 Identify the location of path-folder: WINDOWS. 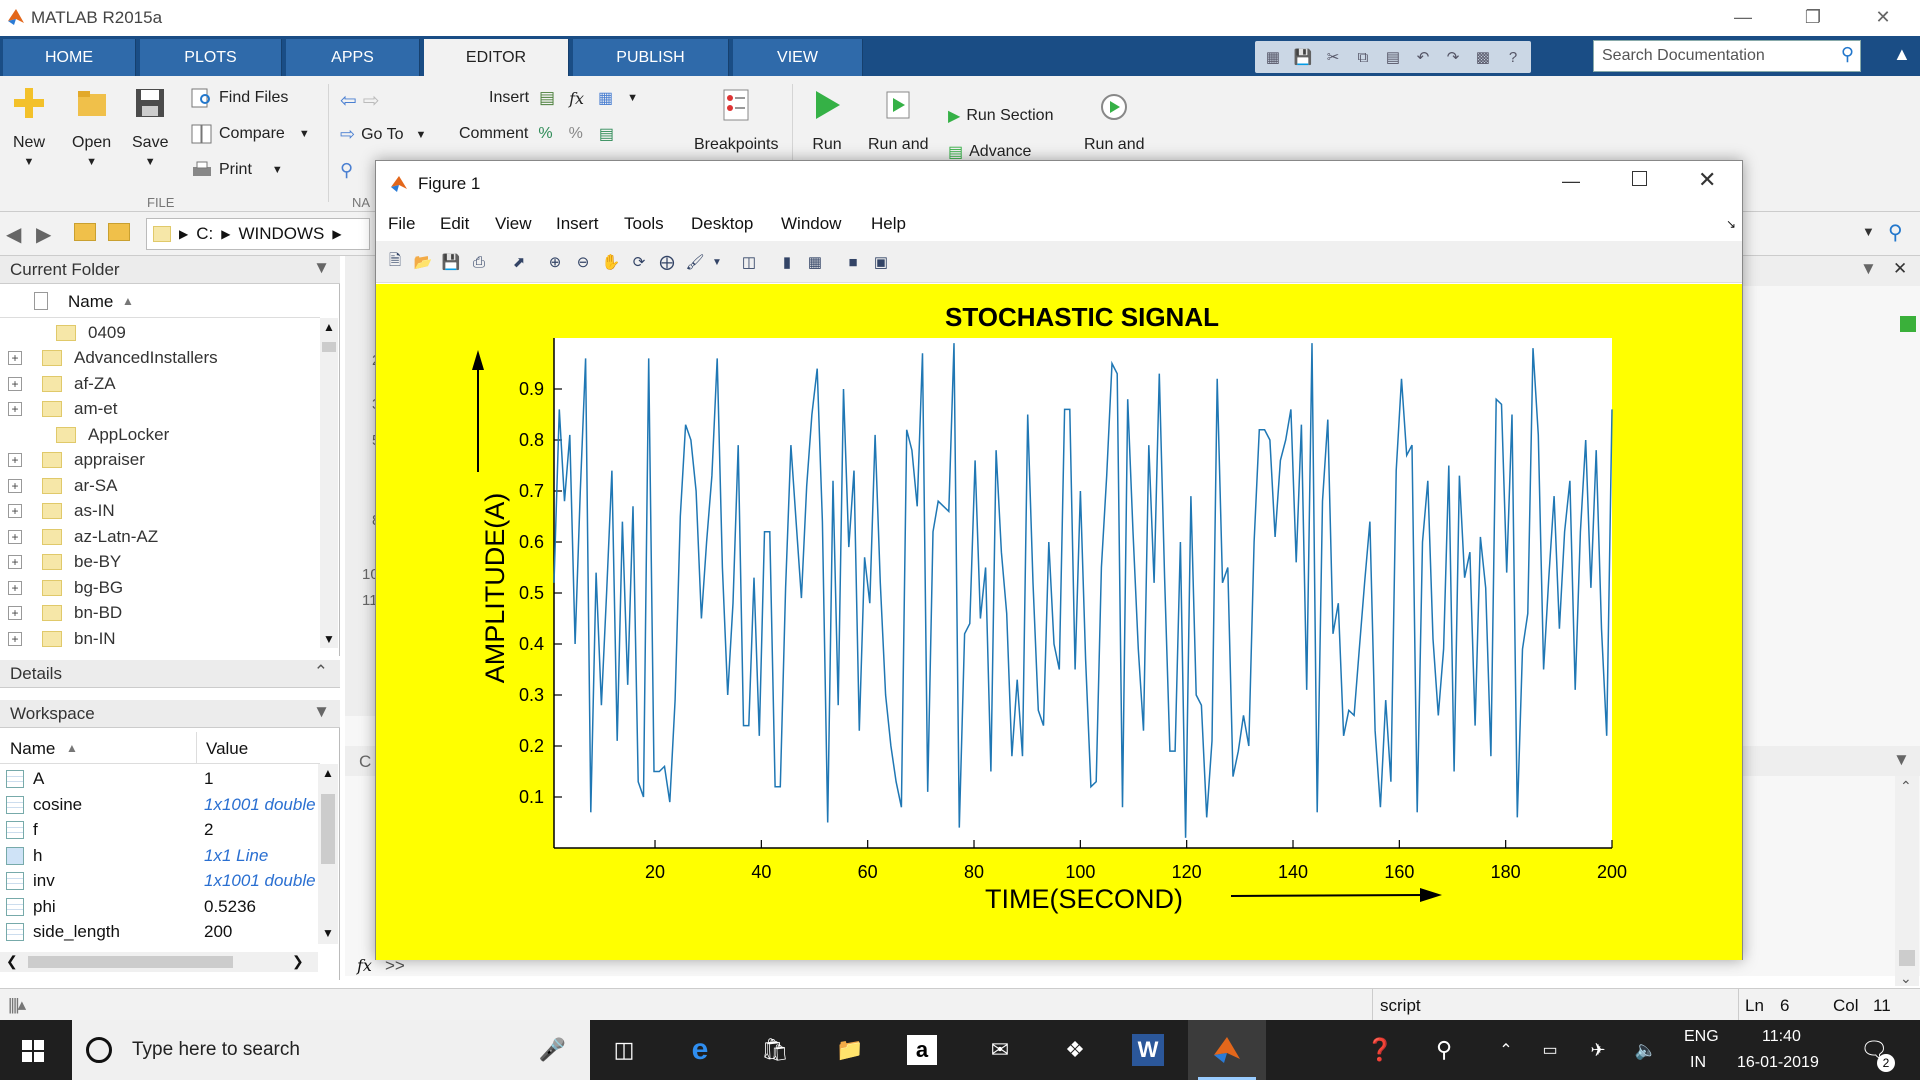
(281, 234).